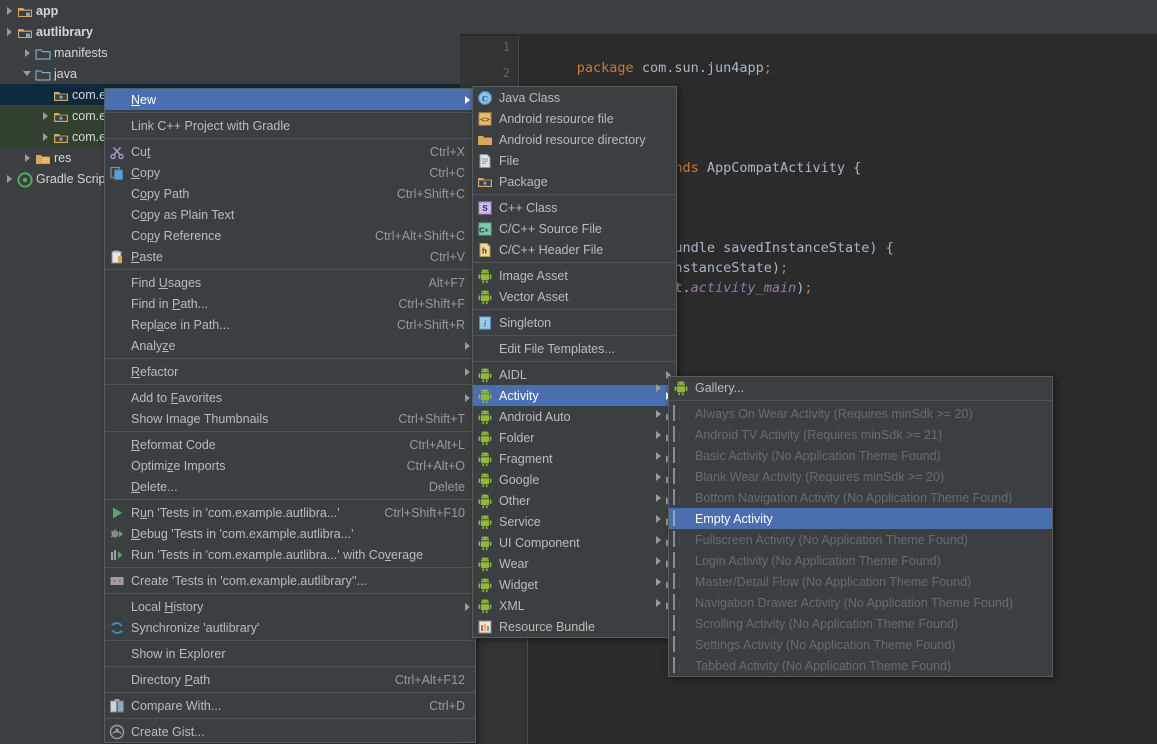  Describe the element at coordinates (574, 437) in the screenshot. I see `menu-item-folder: Folder` at that location.